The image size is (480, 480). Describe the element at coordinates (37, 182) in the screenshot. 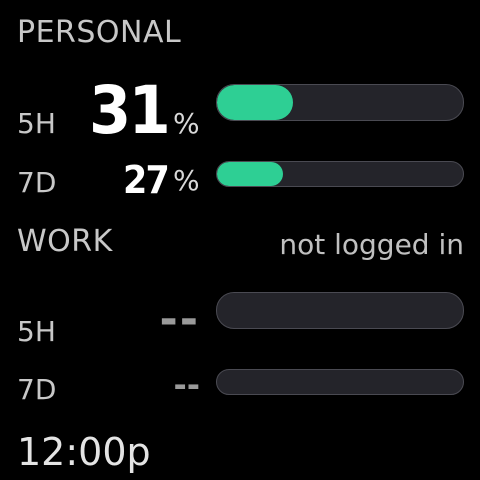

I see `personal-7d-label: 7D` at that location.